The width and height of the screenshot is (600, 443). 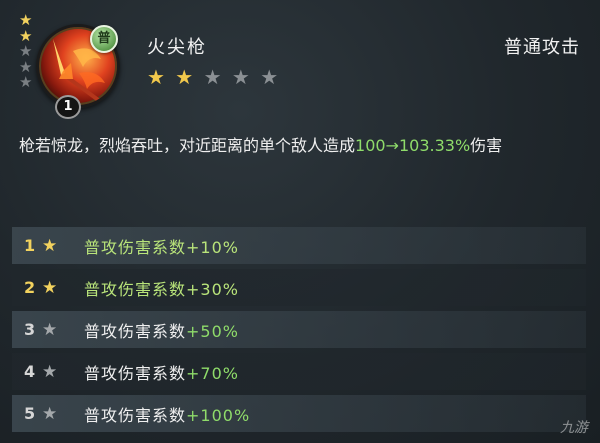 I want to click on upgrade-bonus: 普攻伤害系数+50%, so click(x=161, y=330).